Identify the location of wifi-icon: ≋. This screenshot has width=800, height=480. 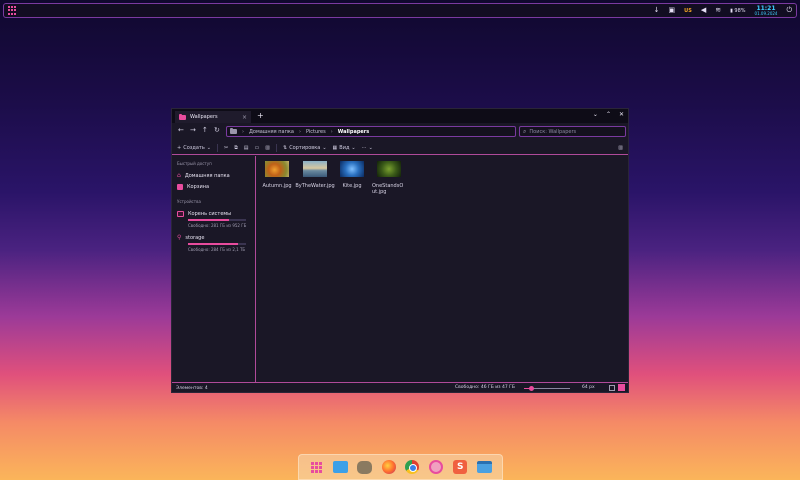
(718, 10).